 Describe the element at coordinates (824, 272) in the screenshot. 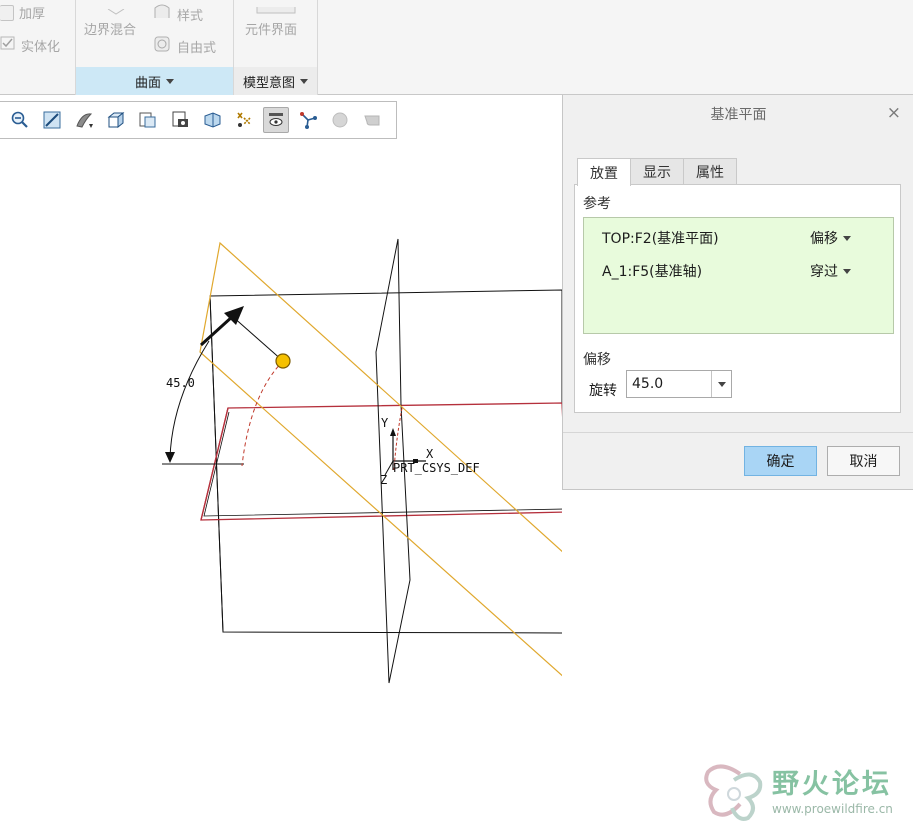

I see `reference-constraint-label: 穿过` at that location.